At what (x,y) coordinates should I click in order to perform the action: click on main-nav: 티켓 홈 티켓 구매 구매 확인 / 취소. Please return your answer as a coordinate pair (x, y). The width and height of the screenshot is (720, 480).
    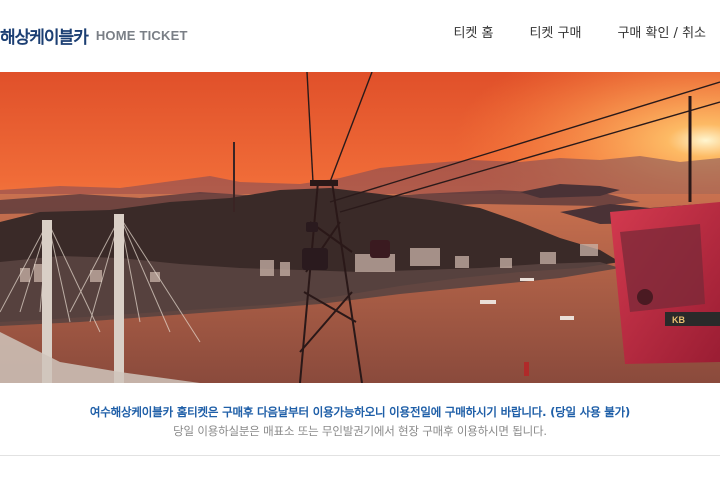
    Looking at the image, I should click on (561, 34).